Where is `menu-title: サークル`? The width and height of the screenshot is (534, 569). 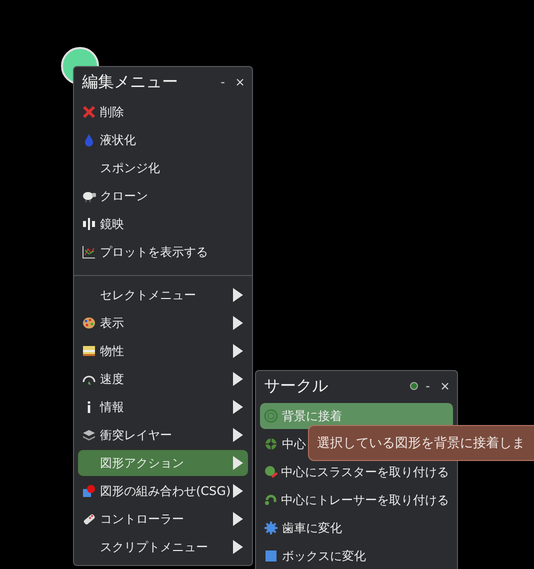
menu-title: サークル is located at coordinates (296, 386).